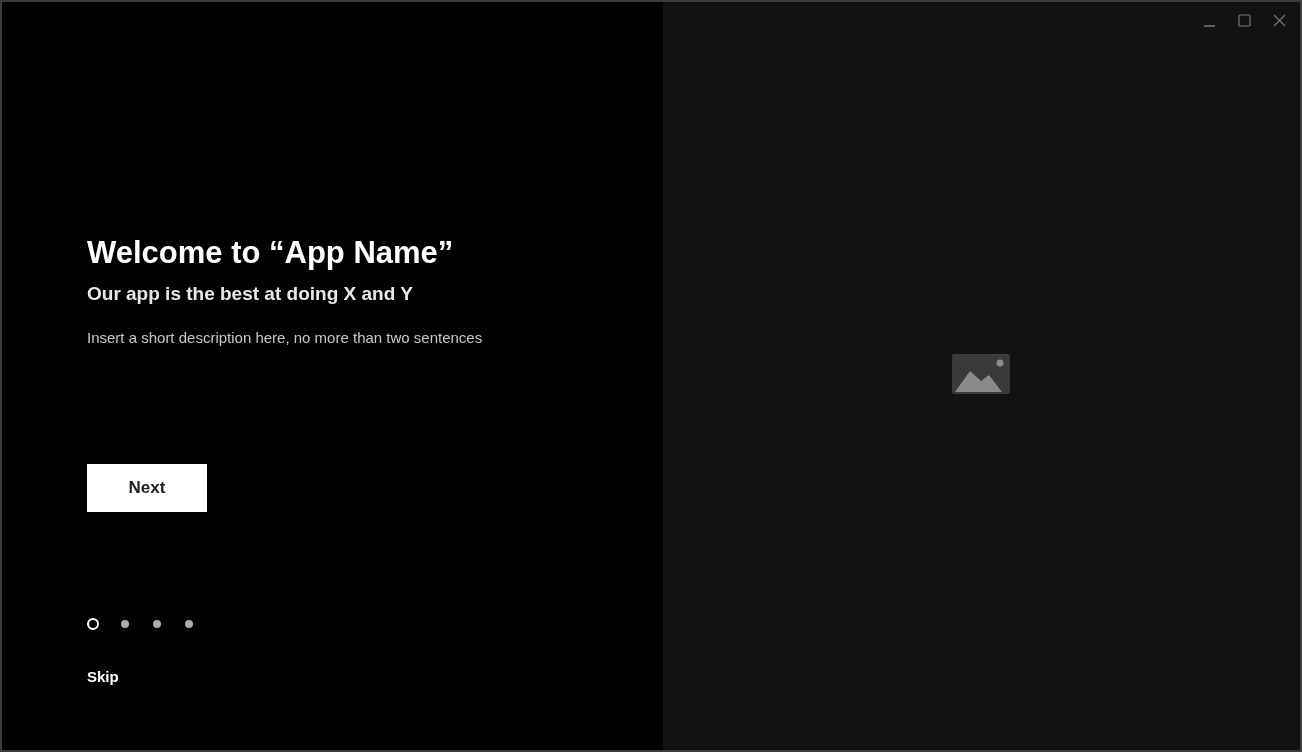  Describe the element at coordinates (980, 374) in the screenshot. I see `image-placeholder-icon` at that location.